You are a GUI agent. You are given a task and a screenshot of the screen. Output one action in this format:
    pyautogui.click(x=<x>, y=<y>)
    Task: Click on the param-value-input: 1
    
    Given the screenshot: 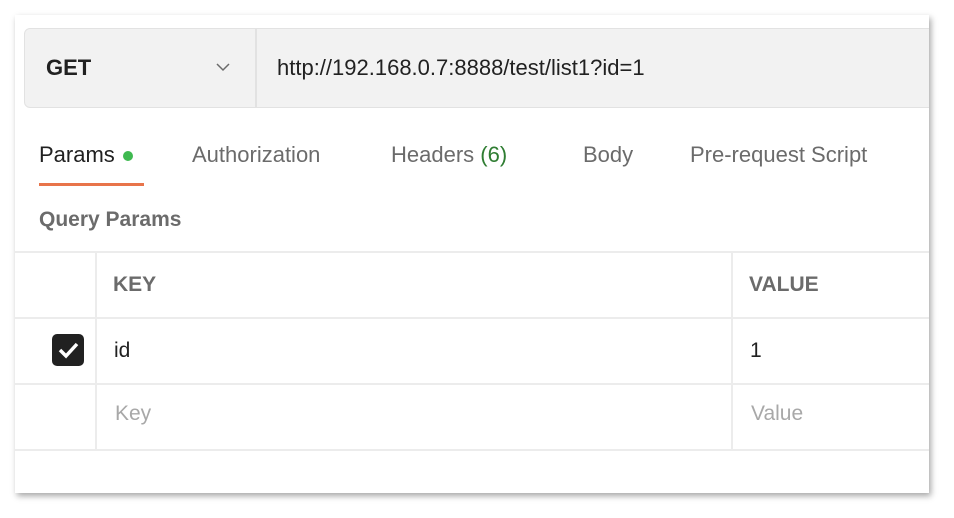 What is the action you would take?
    pyautogui.click(x=756, y=351)
    